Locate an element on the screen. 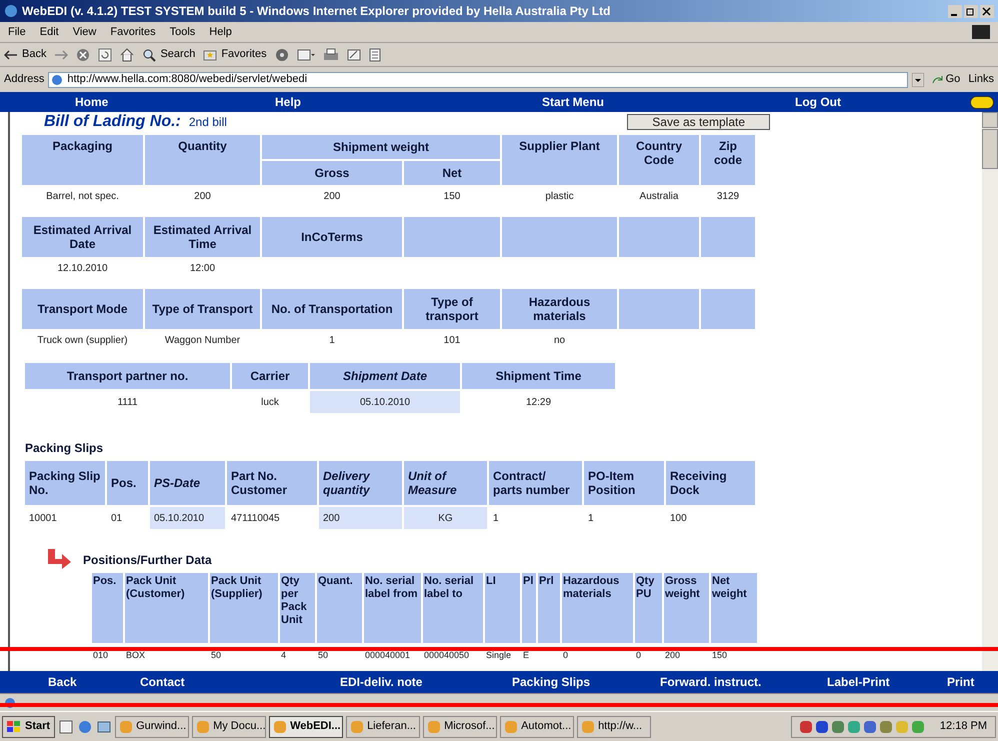 The image size is (998, 741). nav-link: Start Menu is located at coordinates (663, 102).